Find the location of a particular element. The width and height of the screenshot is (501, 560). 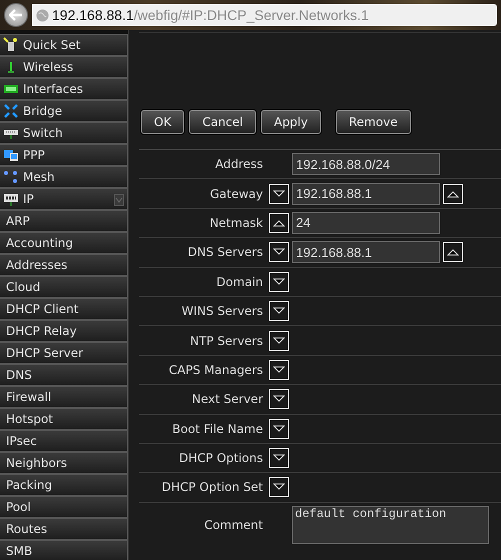

menu-item: Bridge is located at coordinates (64, 111).